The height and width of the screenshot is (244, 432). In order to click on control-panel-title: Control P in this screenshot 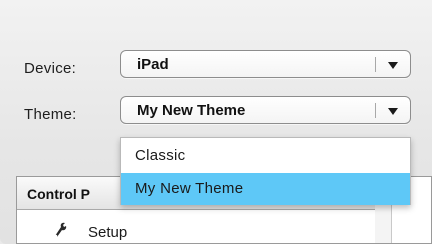, I will do `click(58, 194)`.